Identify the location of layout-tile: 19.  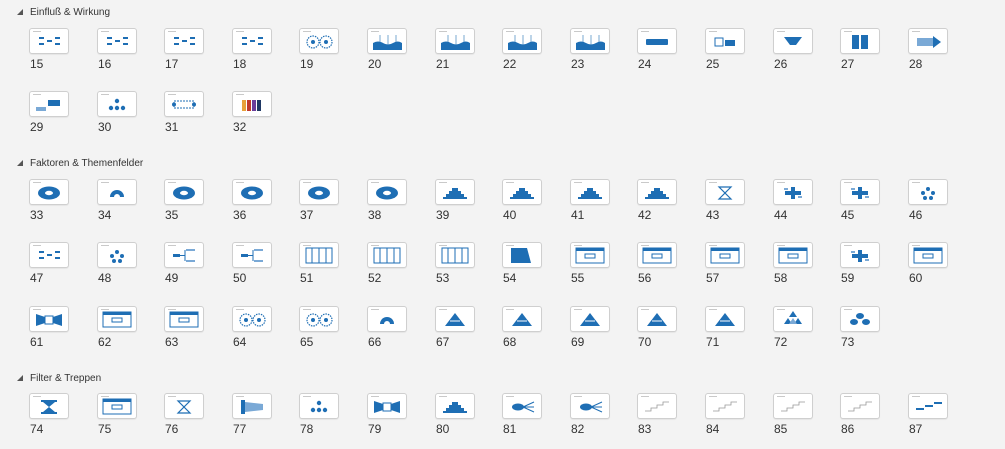
(319, 50).